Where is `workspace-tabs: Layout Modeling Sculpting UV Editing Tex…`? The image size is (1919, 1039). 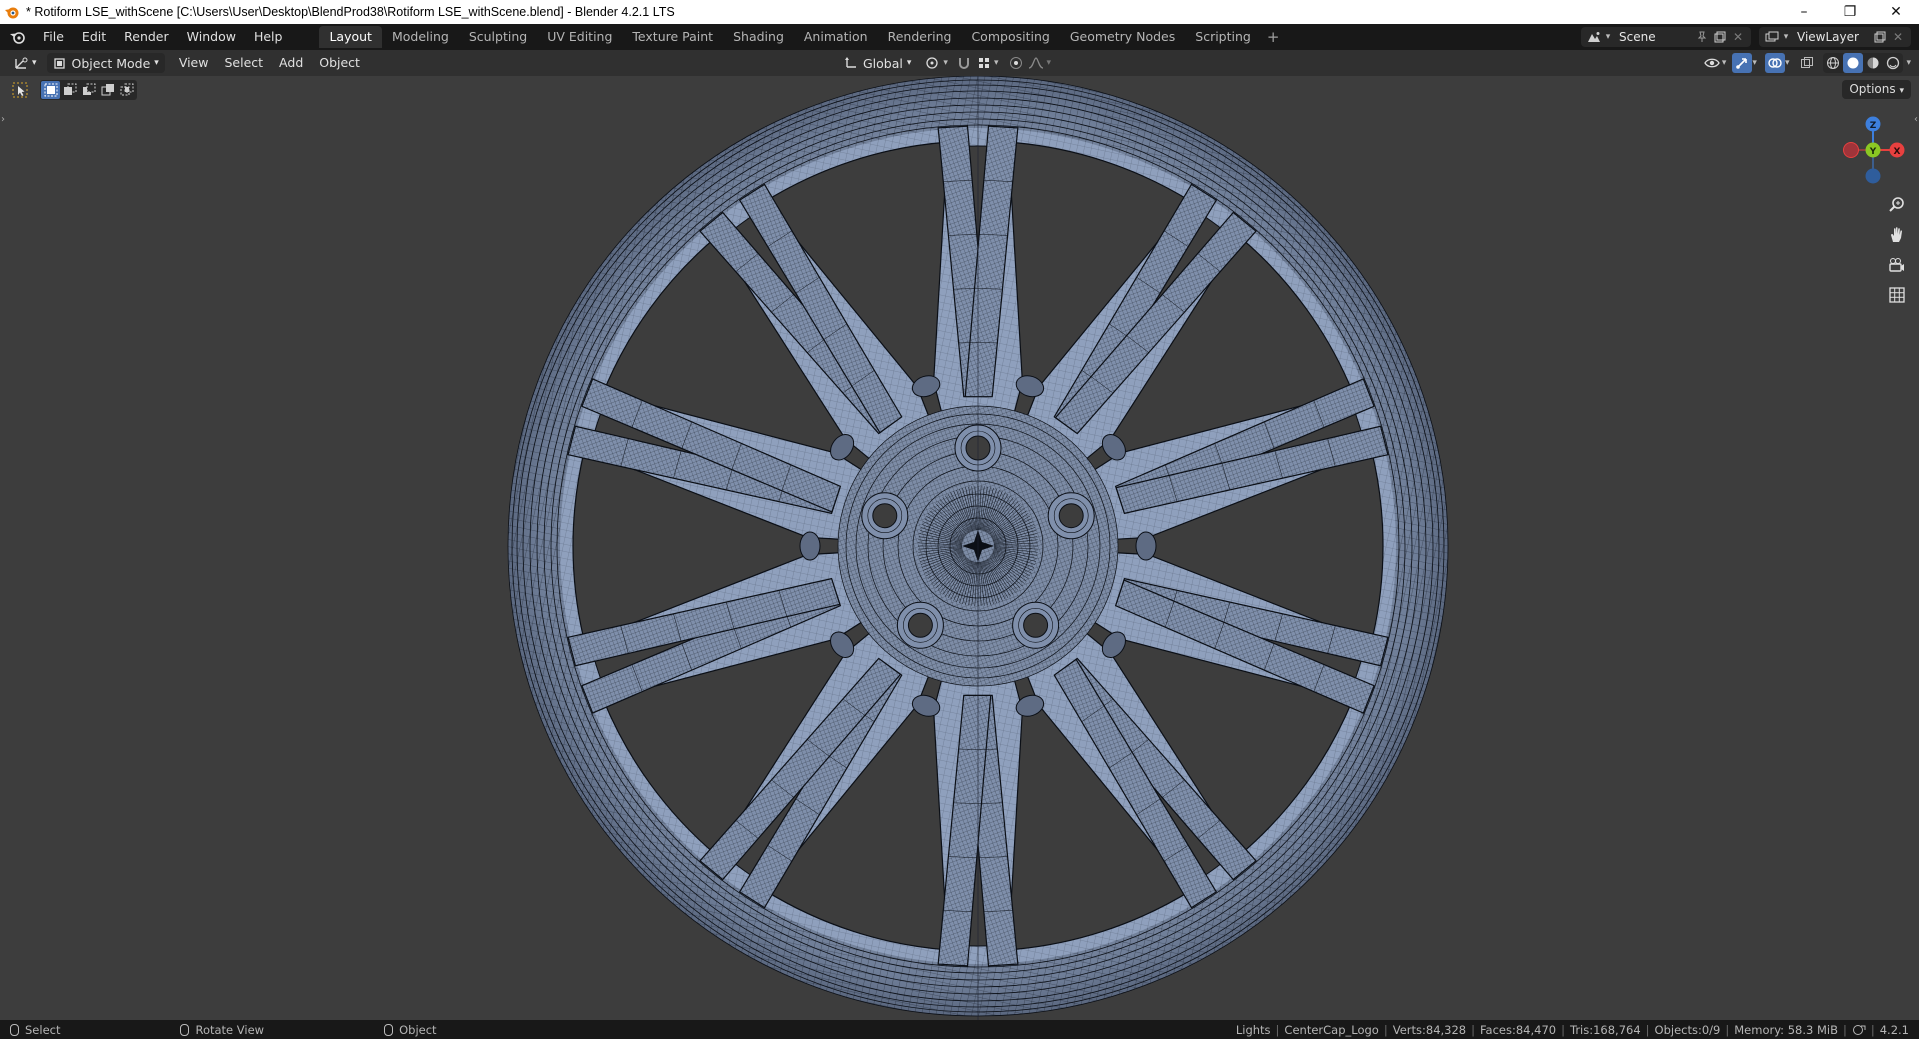 workspace-tabs: Layout Modeling Sculpting UV Editing Tex… is located at coordinates (802, 37).